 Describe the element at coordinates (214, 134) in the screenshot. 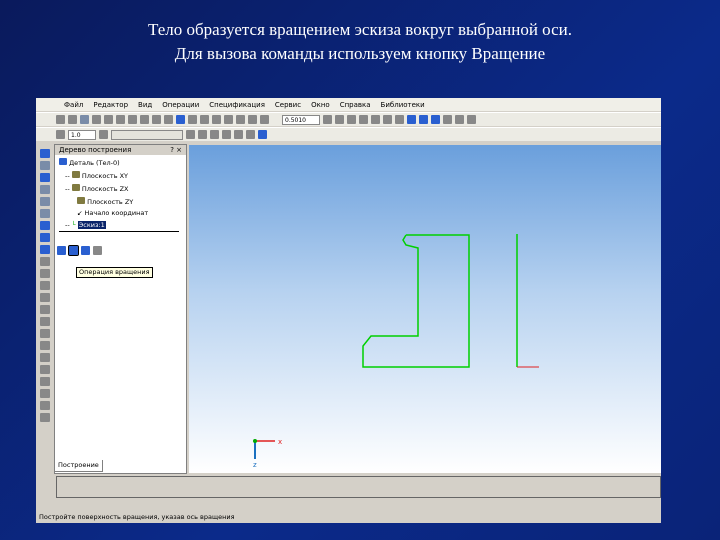

I see `snap-icon` at that location.